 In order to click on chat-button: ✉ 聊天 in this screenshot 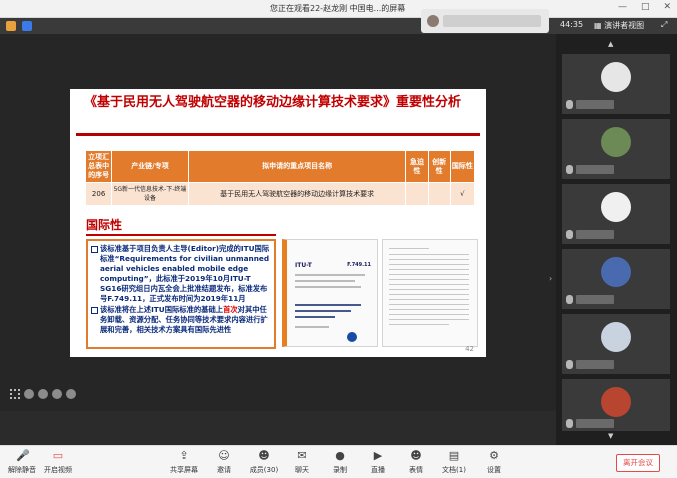, I will do `click(302, 462)`.